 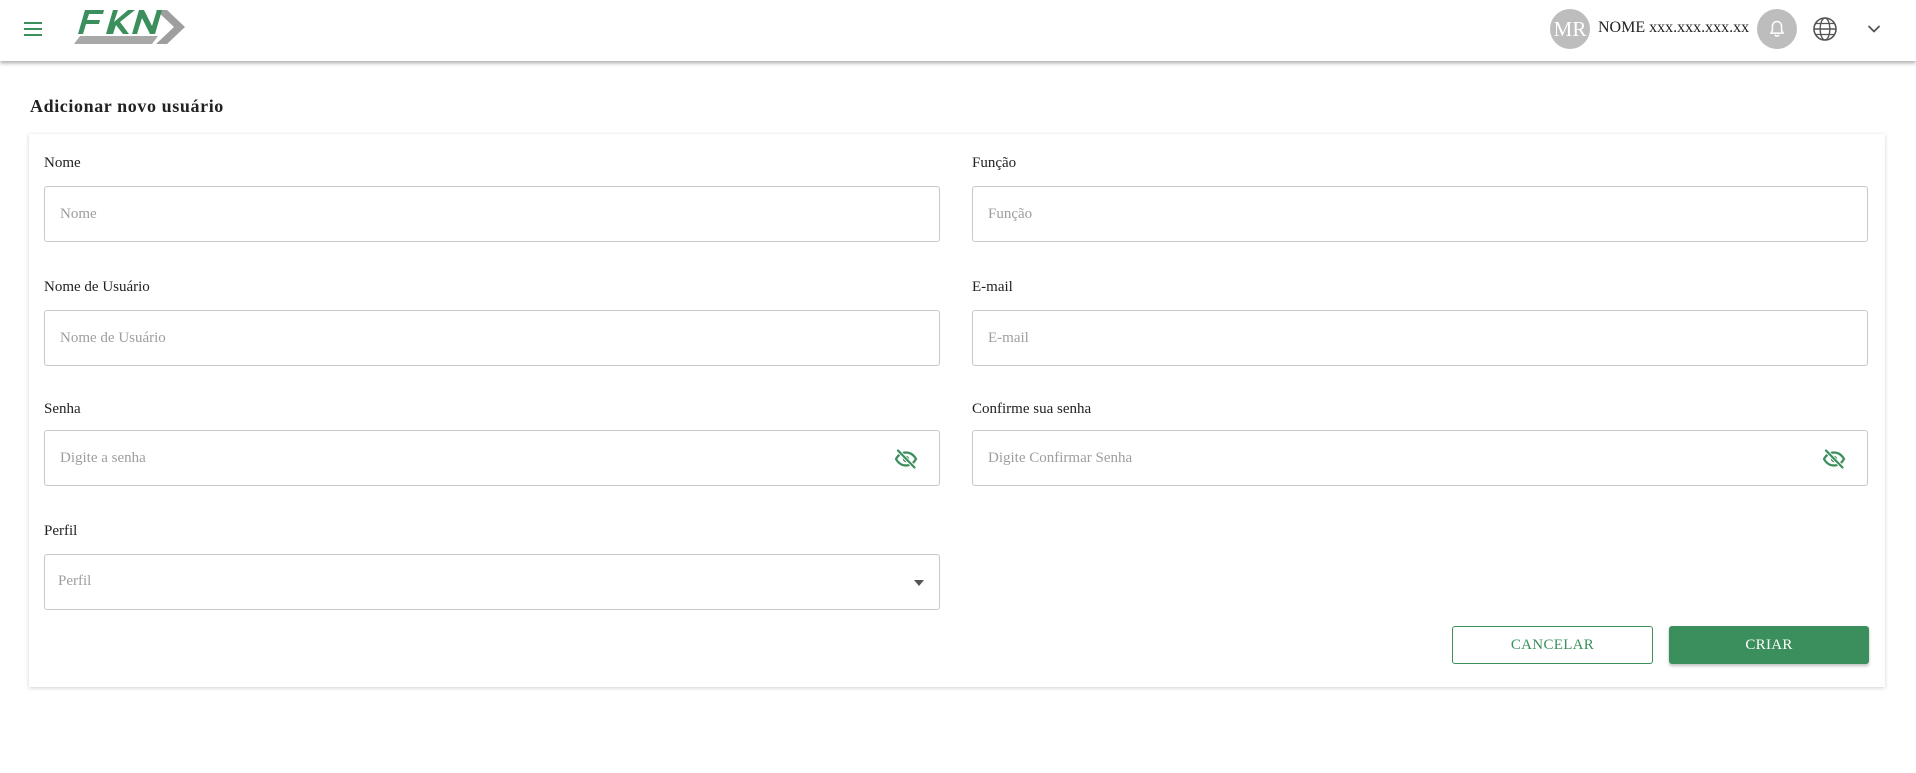 What do you see at coordinates (1769, 645) in the screenshot?
I see `create-button: CRIAR` at bounding box center [1769, 645].